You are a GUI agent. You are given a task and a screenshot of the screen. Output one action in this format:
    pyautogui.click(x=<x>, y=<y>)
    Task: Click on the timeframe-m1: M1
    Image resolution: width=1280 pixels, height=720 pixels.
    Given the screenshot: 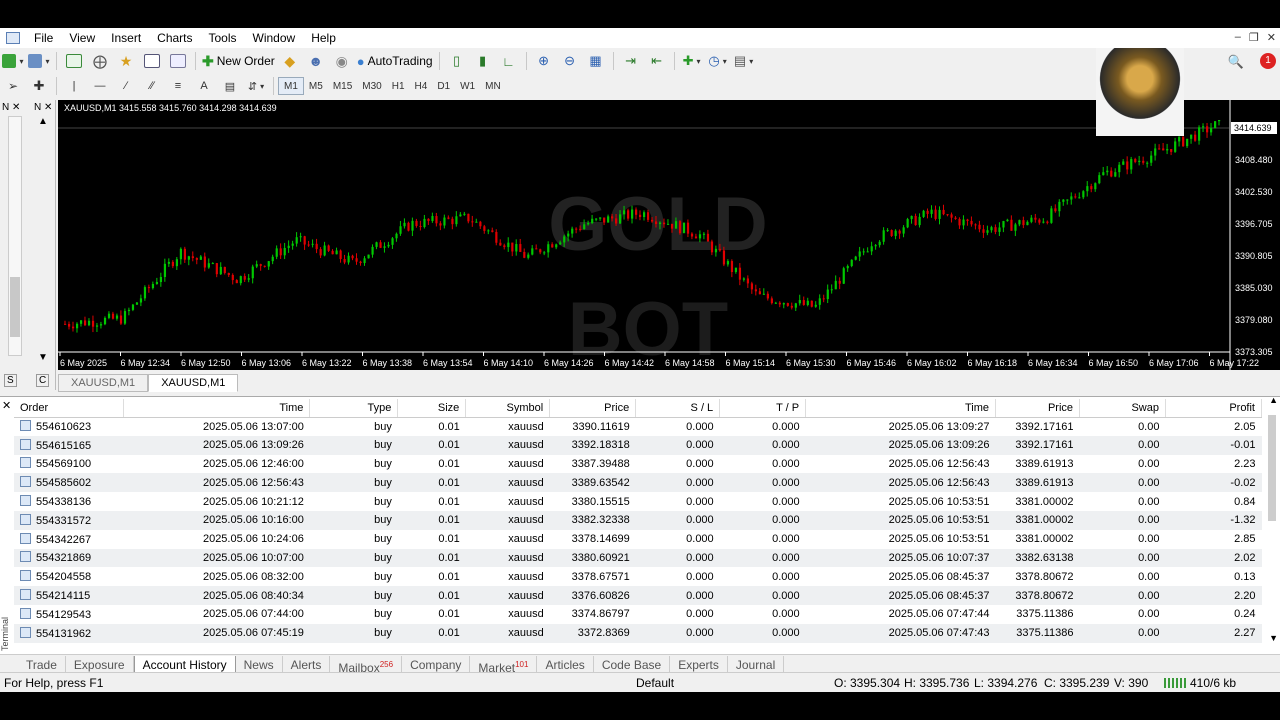 What is the action you would take?
    pyautogui.click(x=291, y=86)
    